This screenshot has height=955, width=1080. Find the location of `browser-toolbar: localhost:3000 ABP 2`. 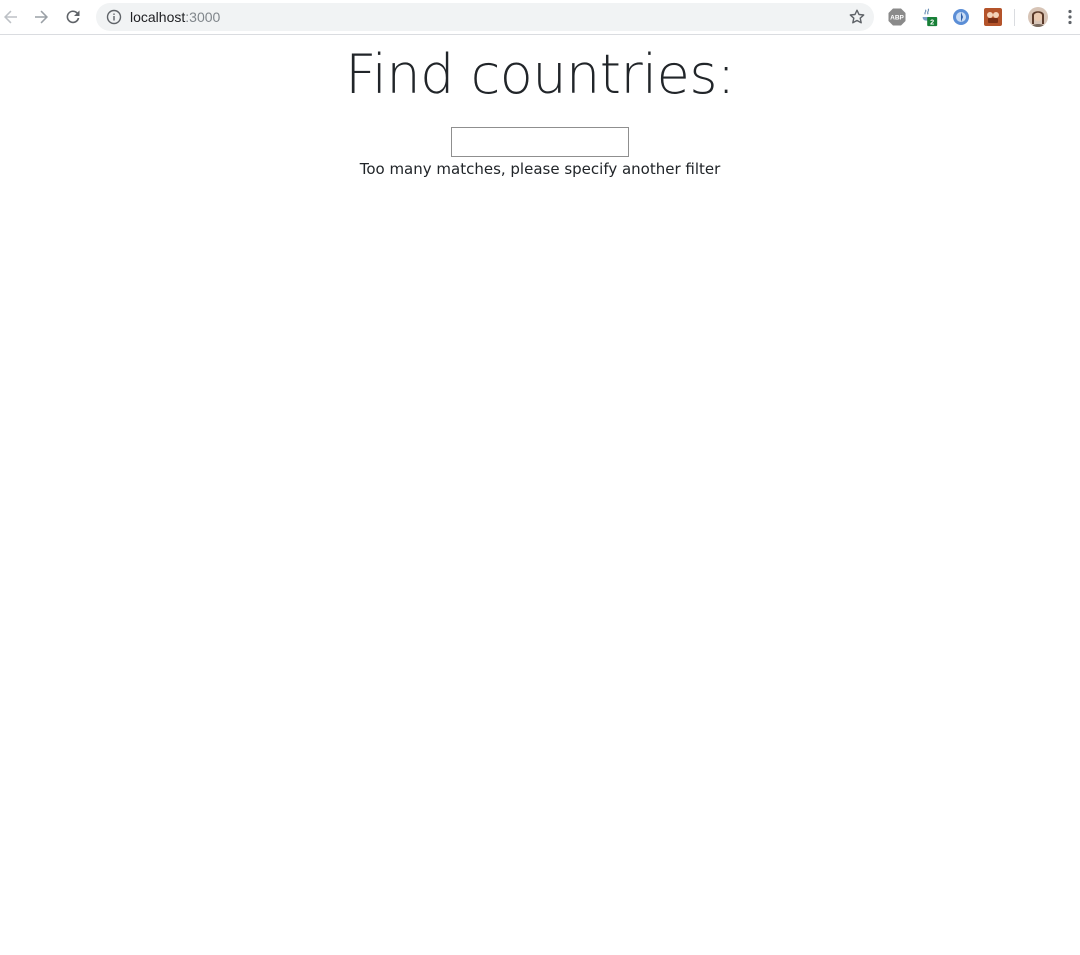

browser-toolbar: localhost:3000 ABP 2 is located at coordinates (540, 17).